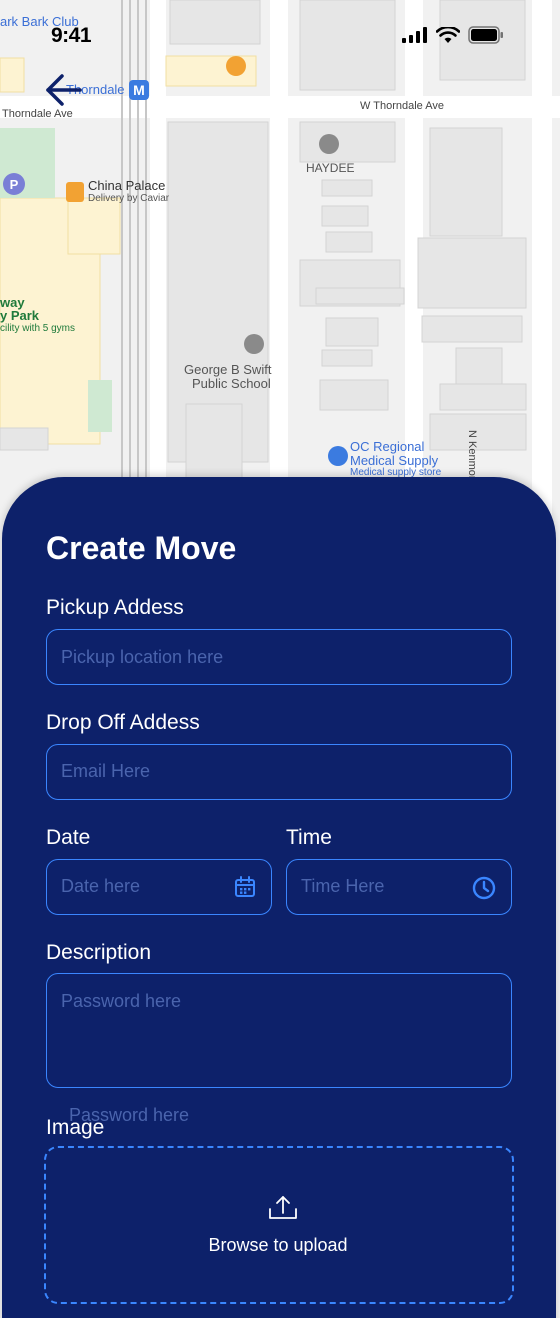 The image size is (560, 1318). Describe the element at coordinates (279, 1030) in the screenshot. I see `description-textarea: Password here` at that location.